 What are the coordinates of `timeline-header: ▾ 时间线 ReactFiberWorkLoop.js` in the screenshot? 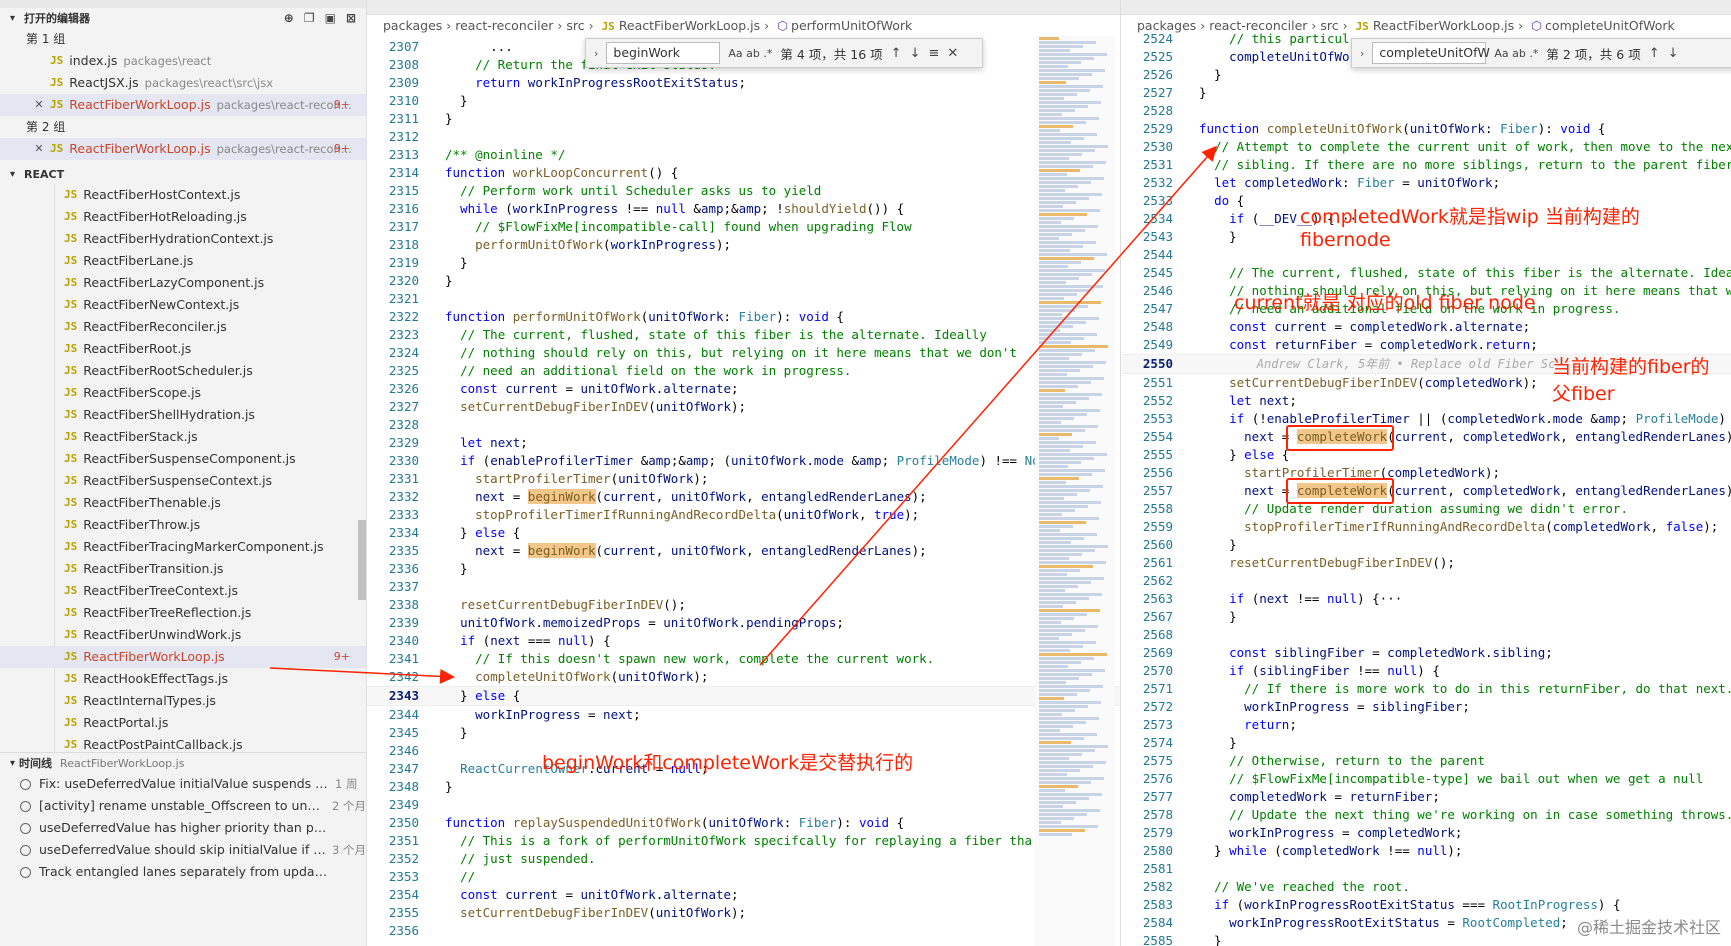 It's located at (183, 762).